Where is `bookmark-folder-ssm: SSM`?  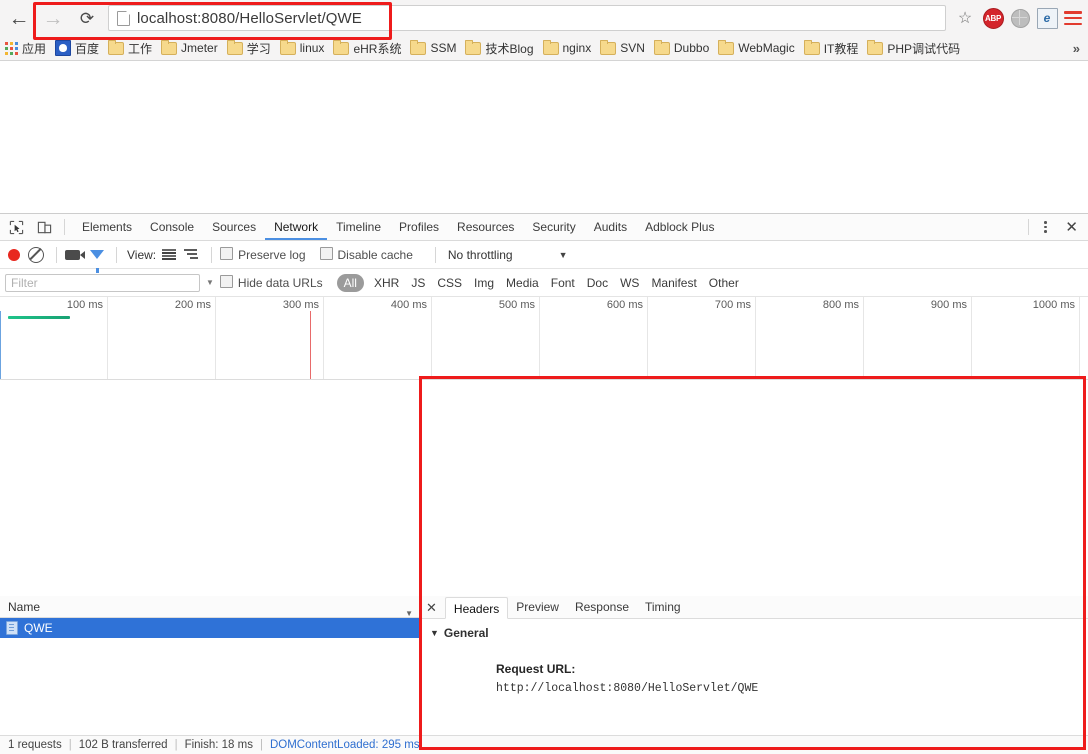 bookmark-folder-ssm: SSM is located at coordinates (433, 47).